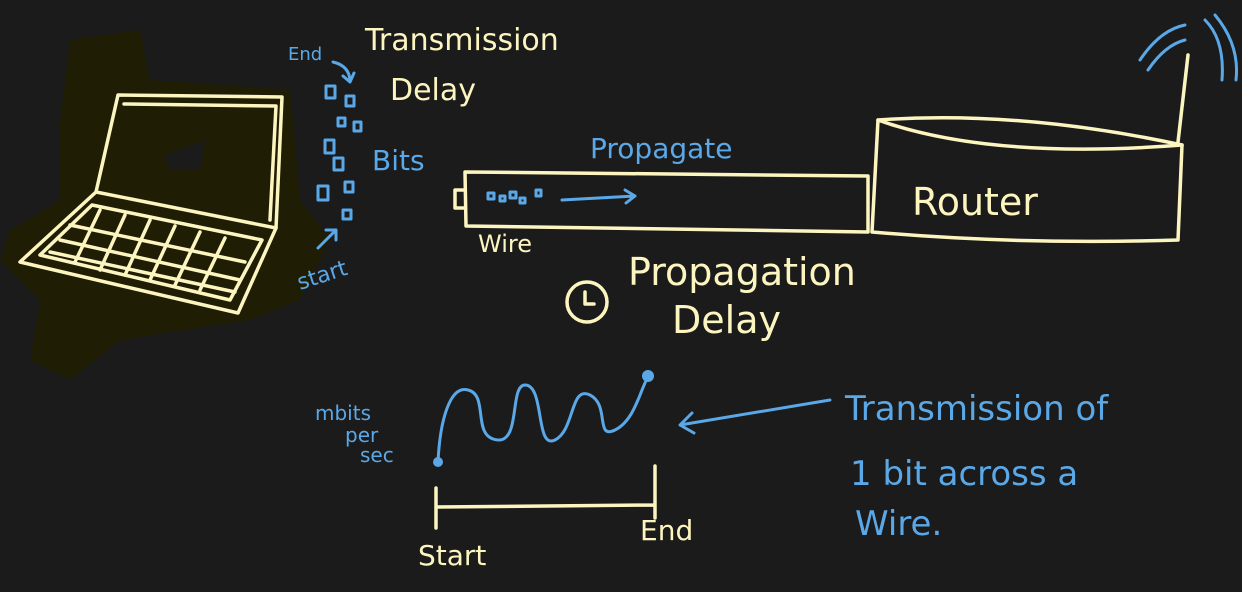 This screenshot has height=592, width=1242. Describe the element at coordinates (343, 413) in the screenshot. I see `mbits-label: mbits` at that location.